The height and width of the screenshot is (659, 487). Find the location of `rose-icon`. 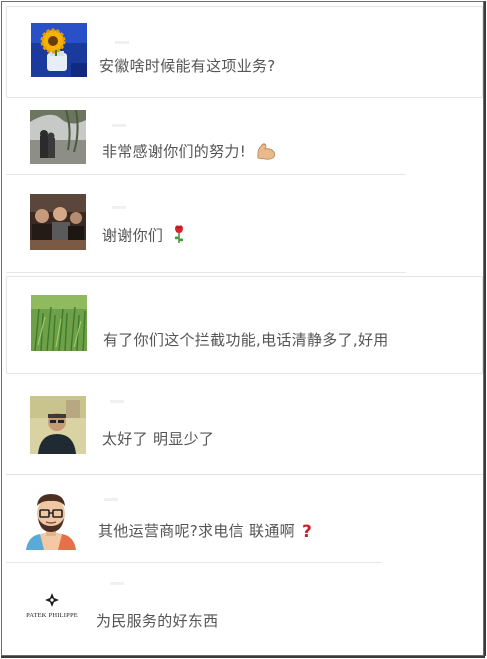

rose-icon is located at coordinates (179, 236).